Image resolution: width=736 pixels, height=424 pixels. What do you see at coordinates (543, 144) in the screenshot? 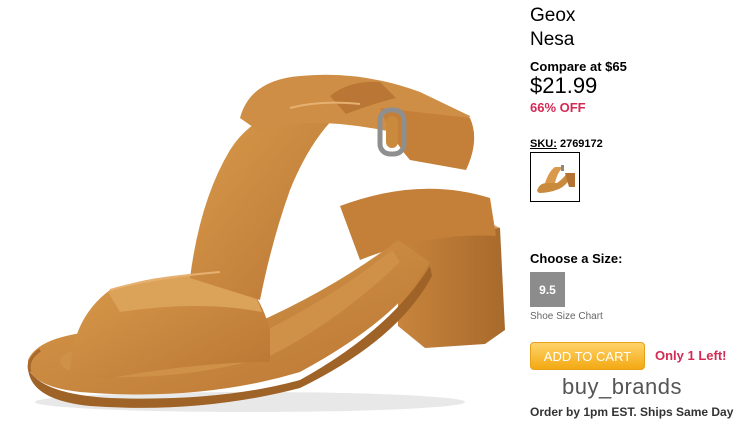
I see `sku-label: SKU:` at bounding box center [543, 144].